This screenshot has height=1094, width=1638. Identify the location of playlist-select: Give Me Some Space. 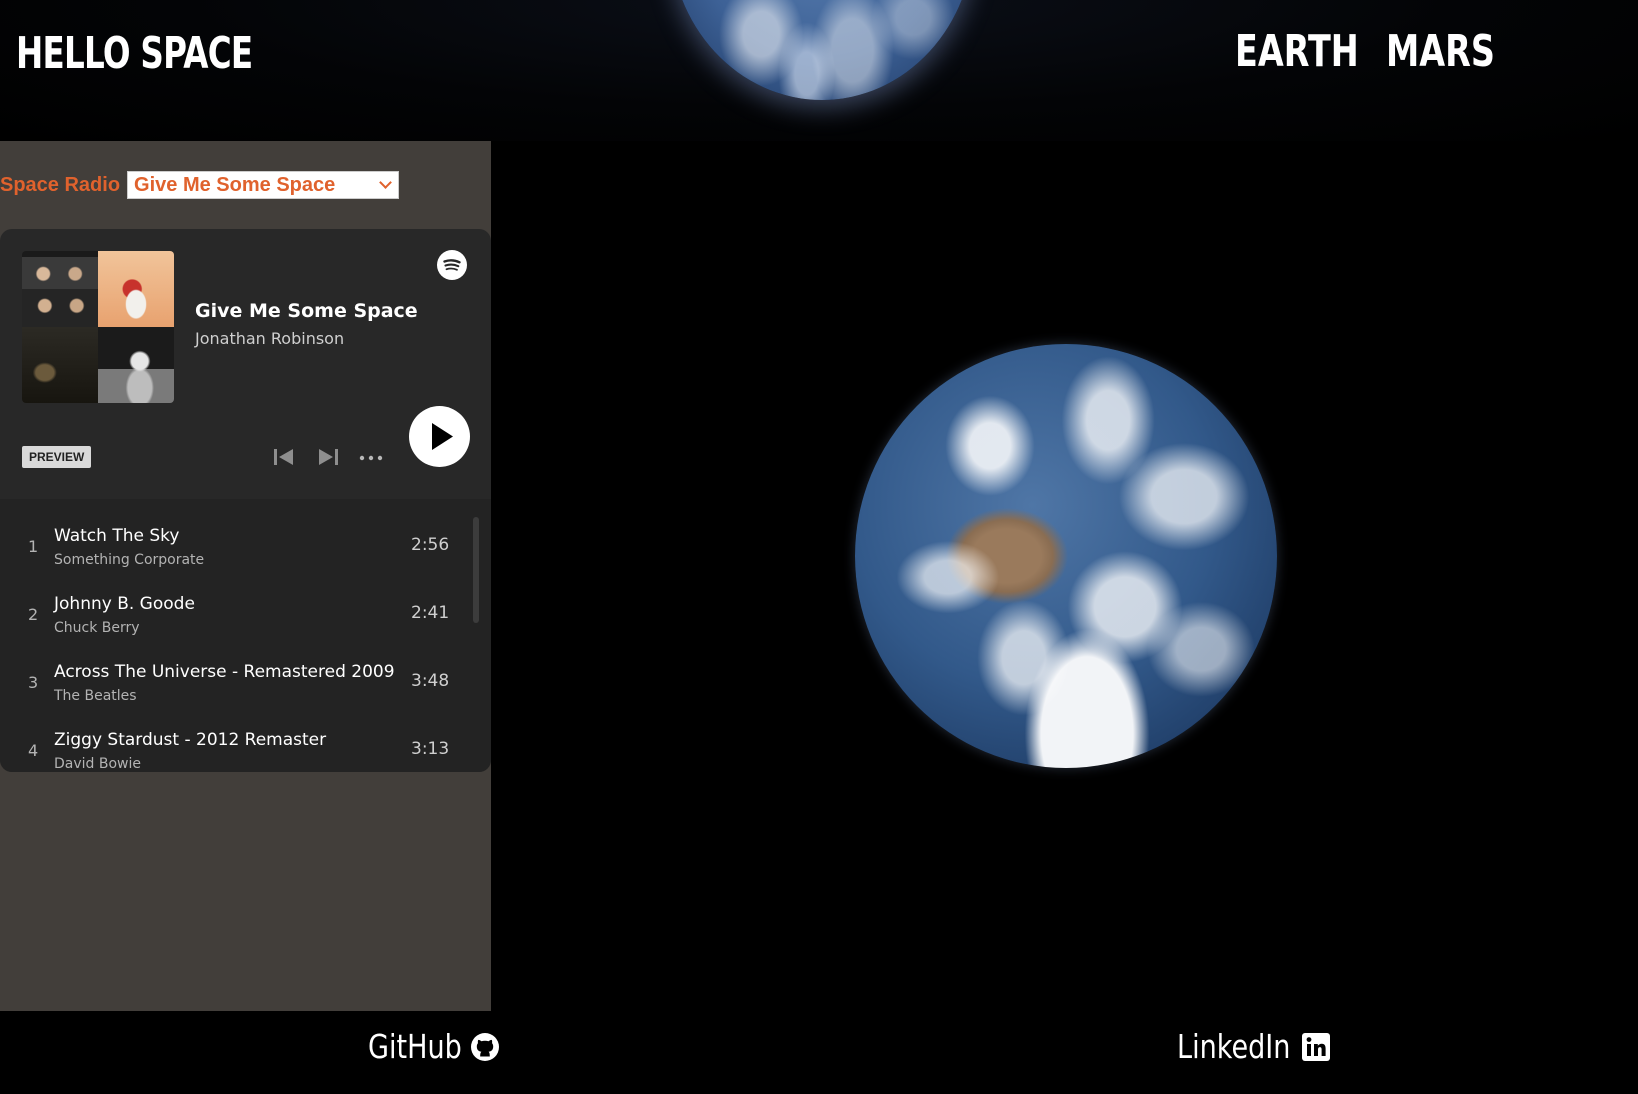
(263, 185).